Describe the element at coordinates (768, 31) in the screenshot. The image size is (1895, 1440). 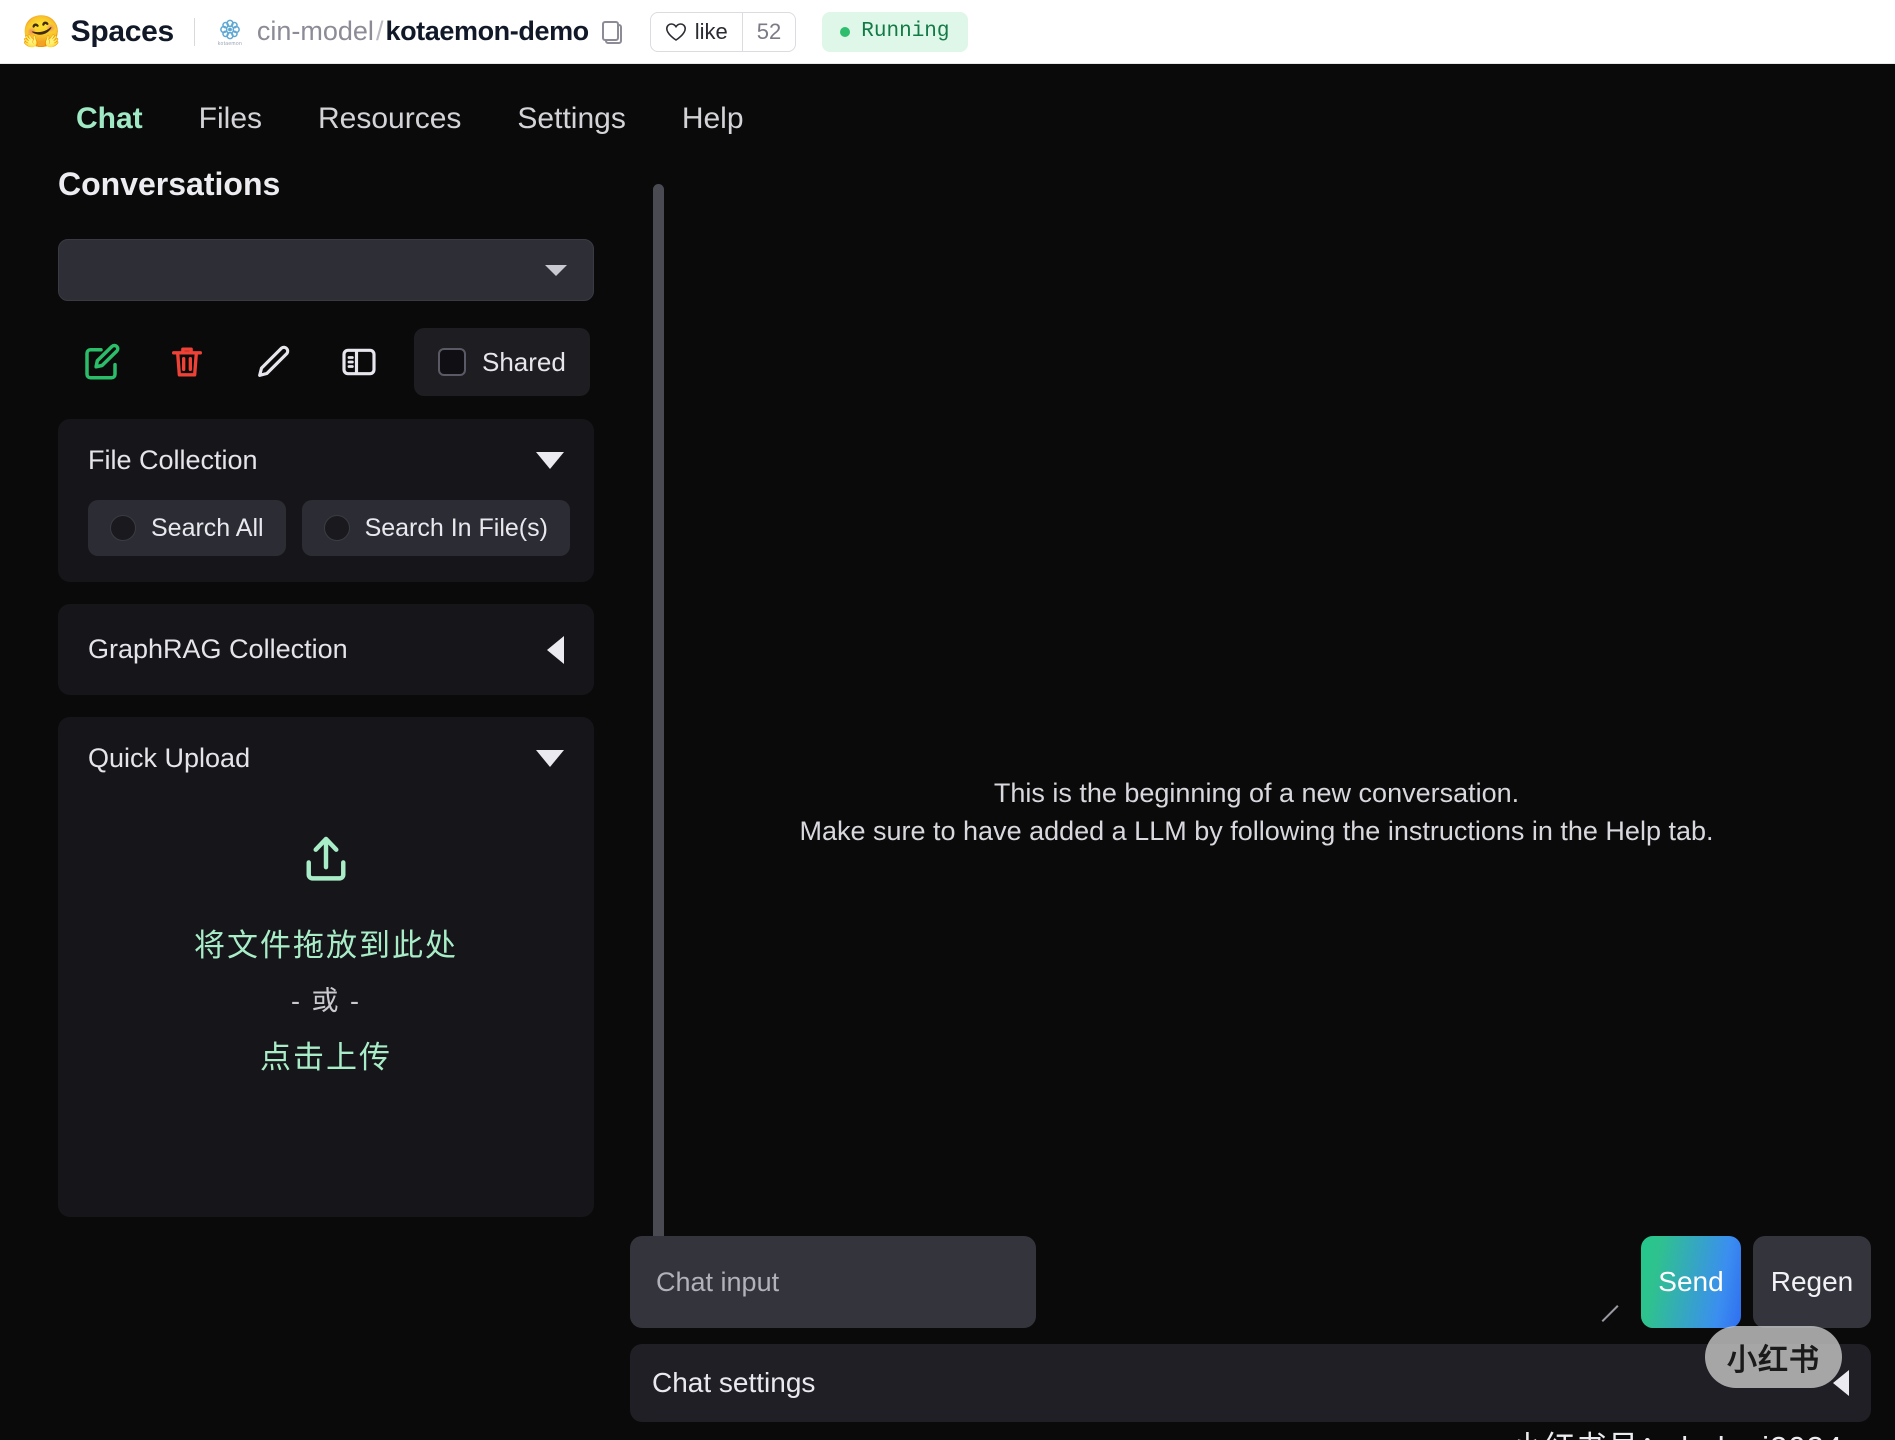
I see `like-count: 52` at that location.